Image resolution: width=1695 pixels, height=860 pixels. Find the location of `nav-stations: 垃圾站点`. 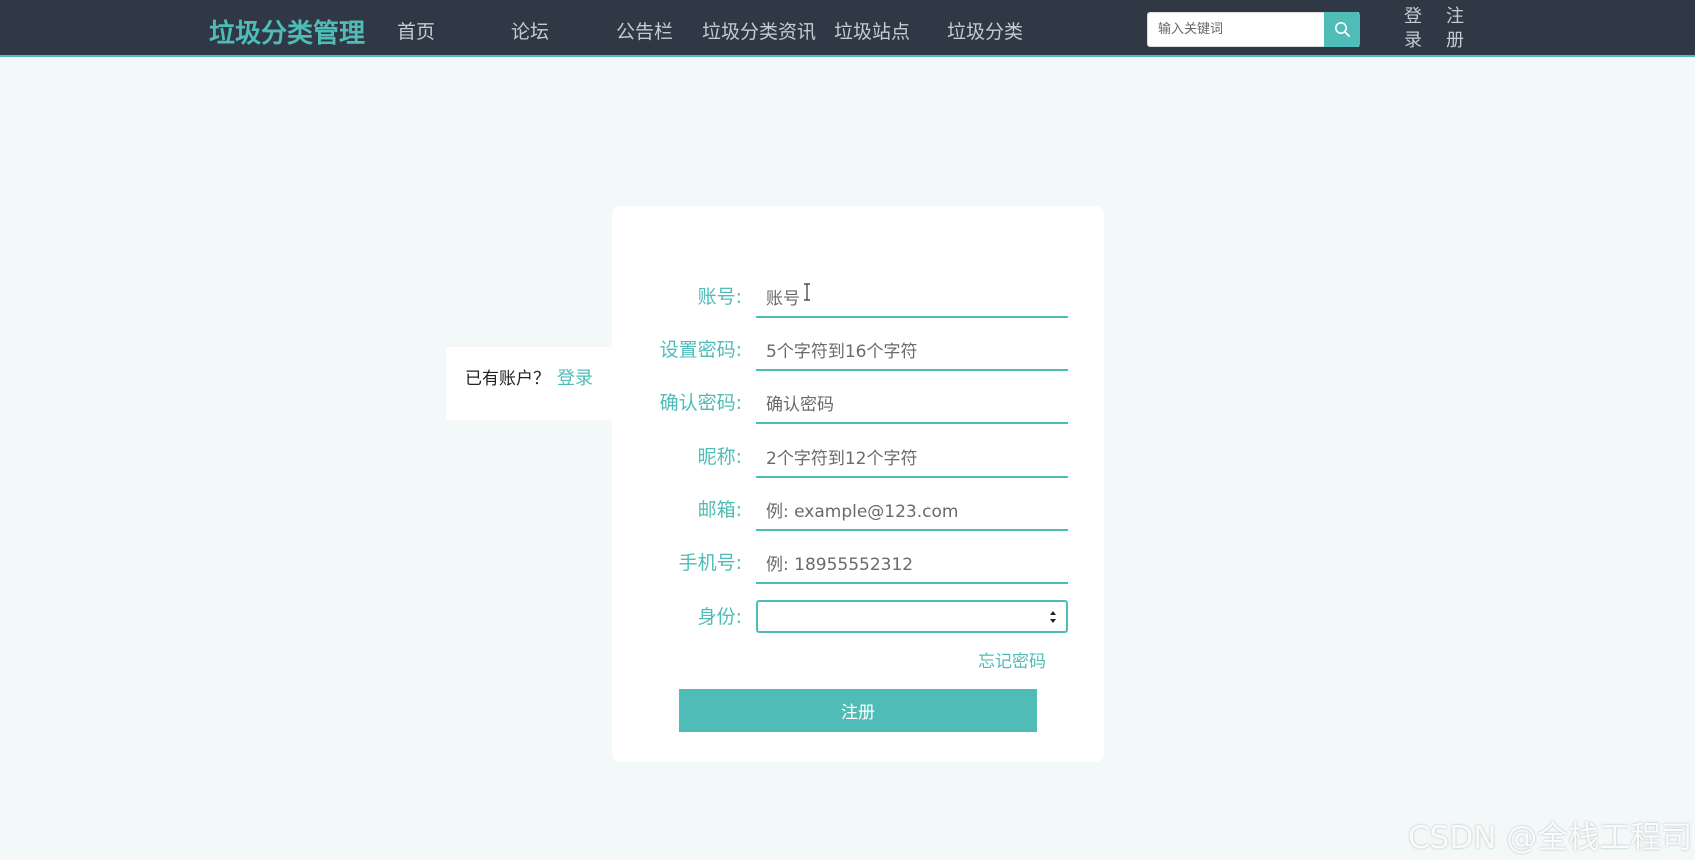

nav-stations: 垃圾站点 is located at coordinates (872, 30).